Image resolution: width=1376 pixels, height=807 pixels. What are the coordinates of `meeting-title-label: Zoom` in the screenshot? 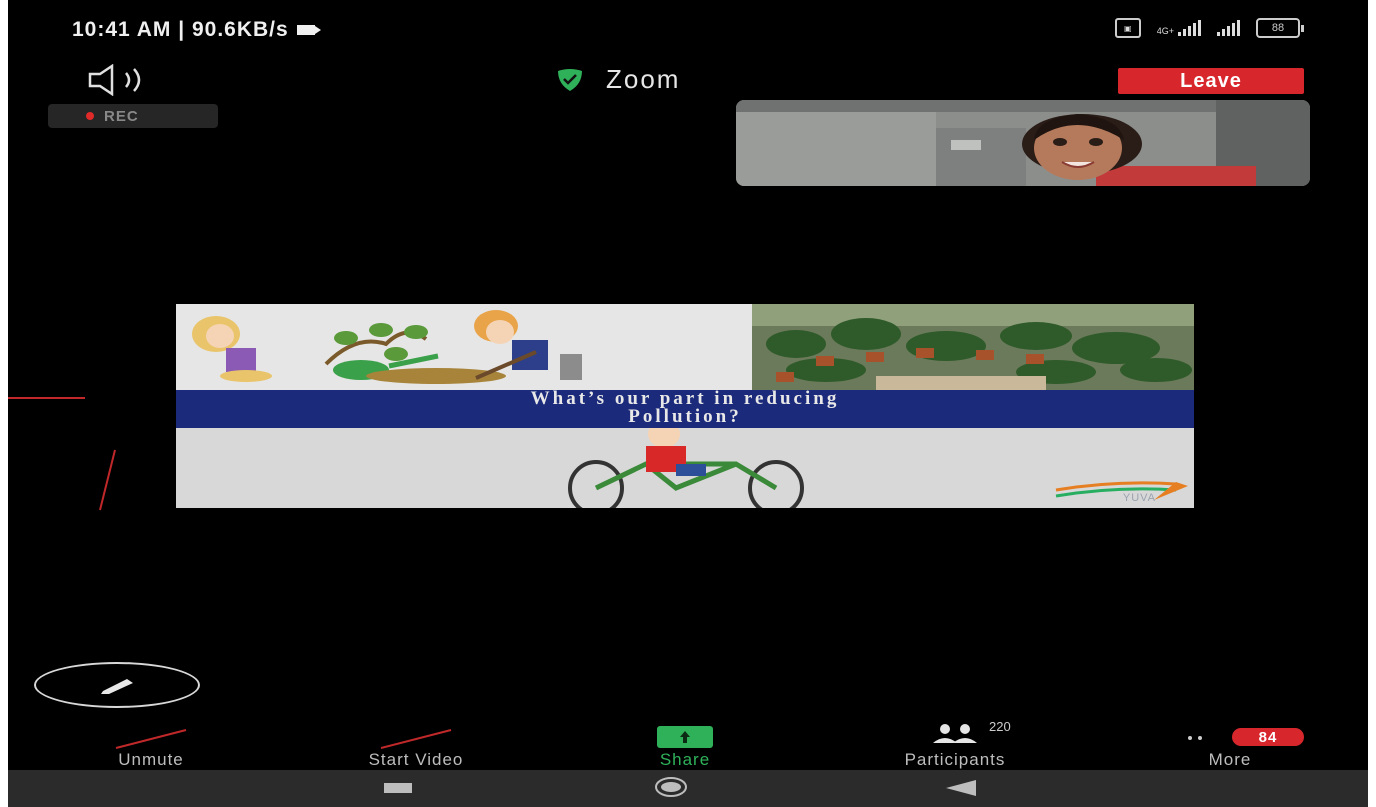 It's located at (643, 79).